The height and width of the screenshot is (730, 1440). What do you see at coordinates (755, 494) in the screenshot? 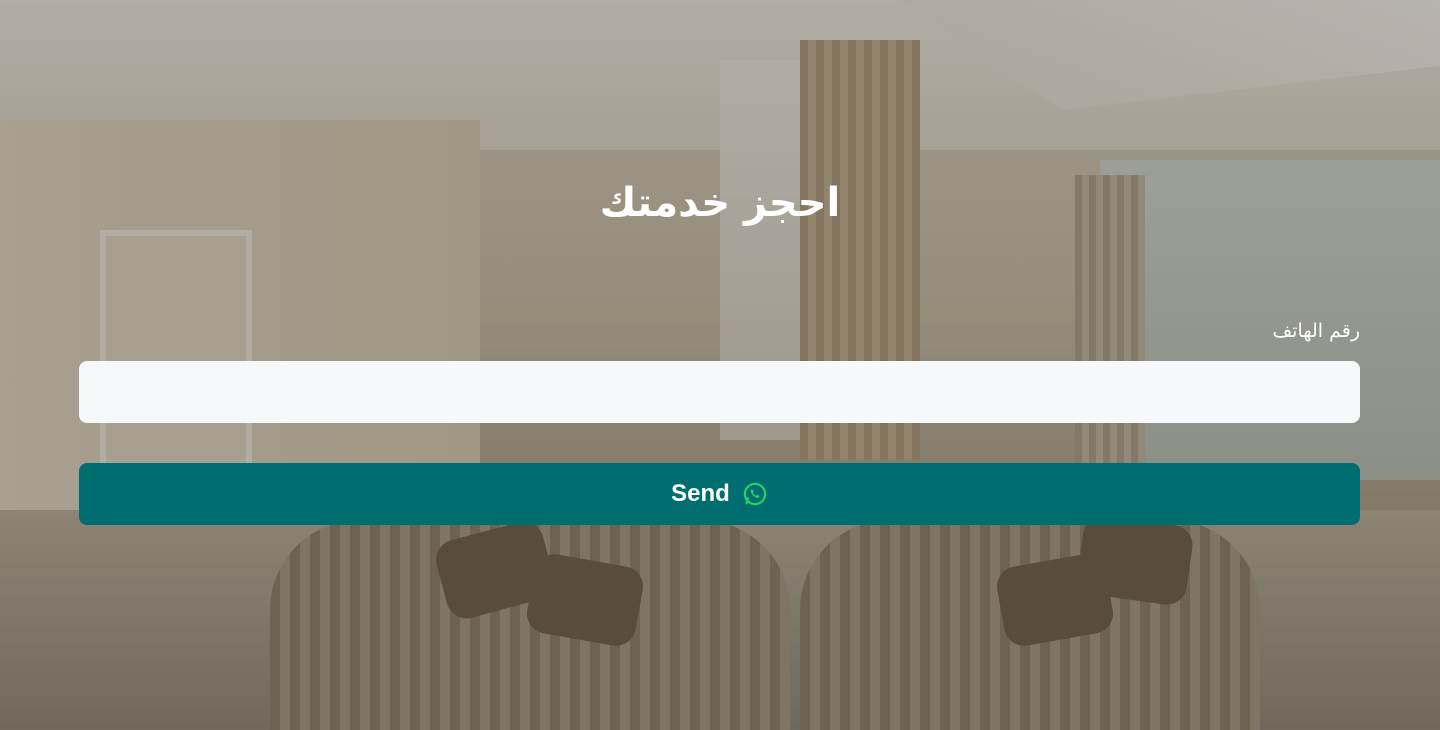
I see `whatsapp-icon` at bounding box center [755, 494].